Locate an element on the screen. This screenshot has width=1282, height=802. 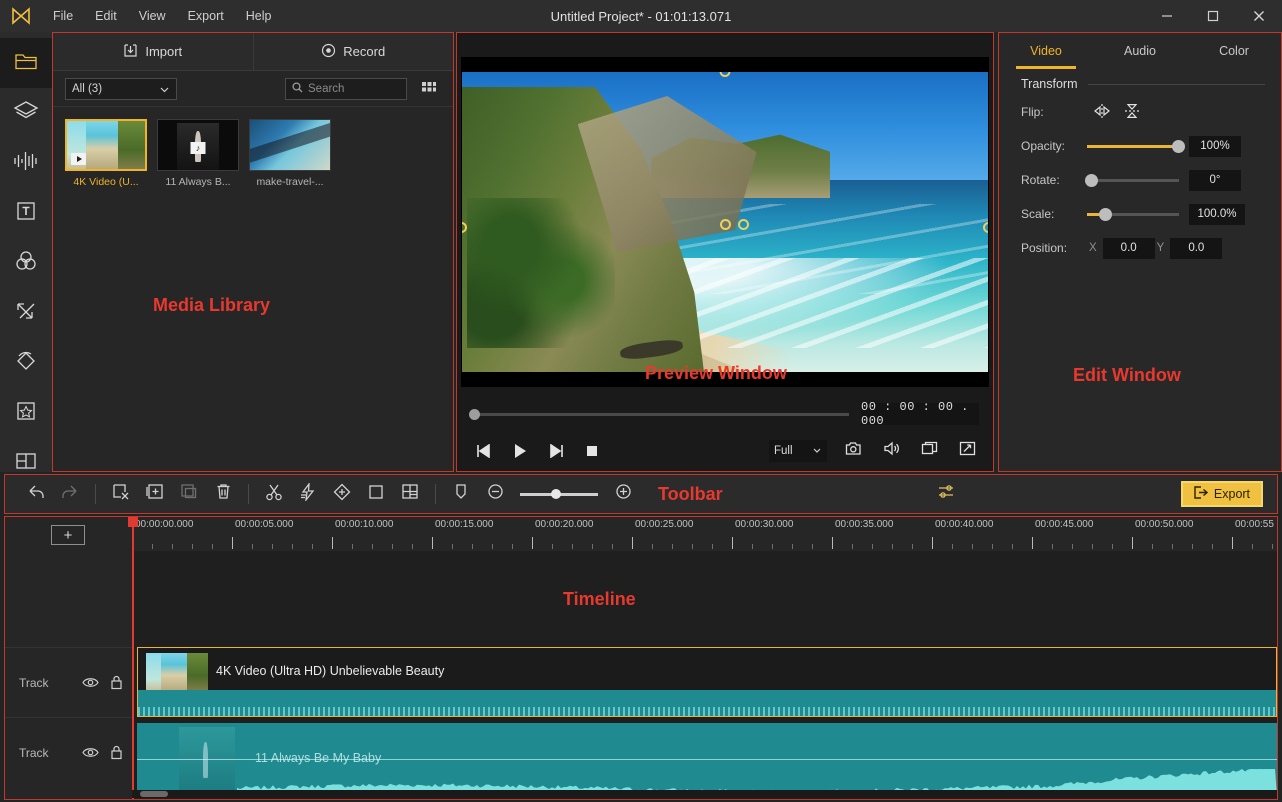
menu-export: Export is located at coordinates (206, 16).